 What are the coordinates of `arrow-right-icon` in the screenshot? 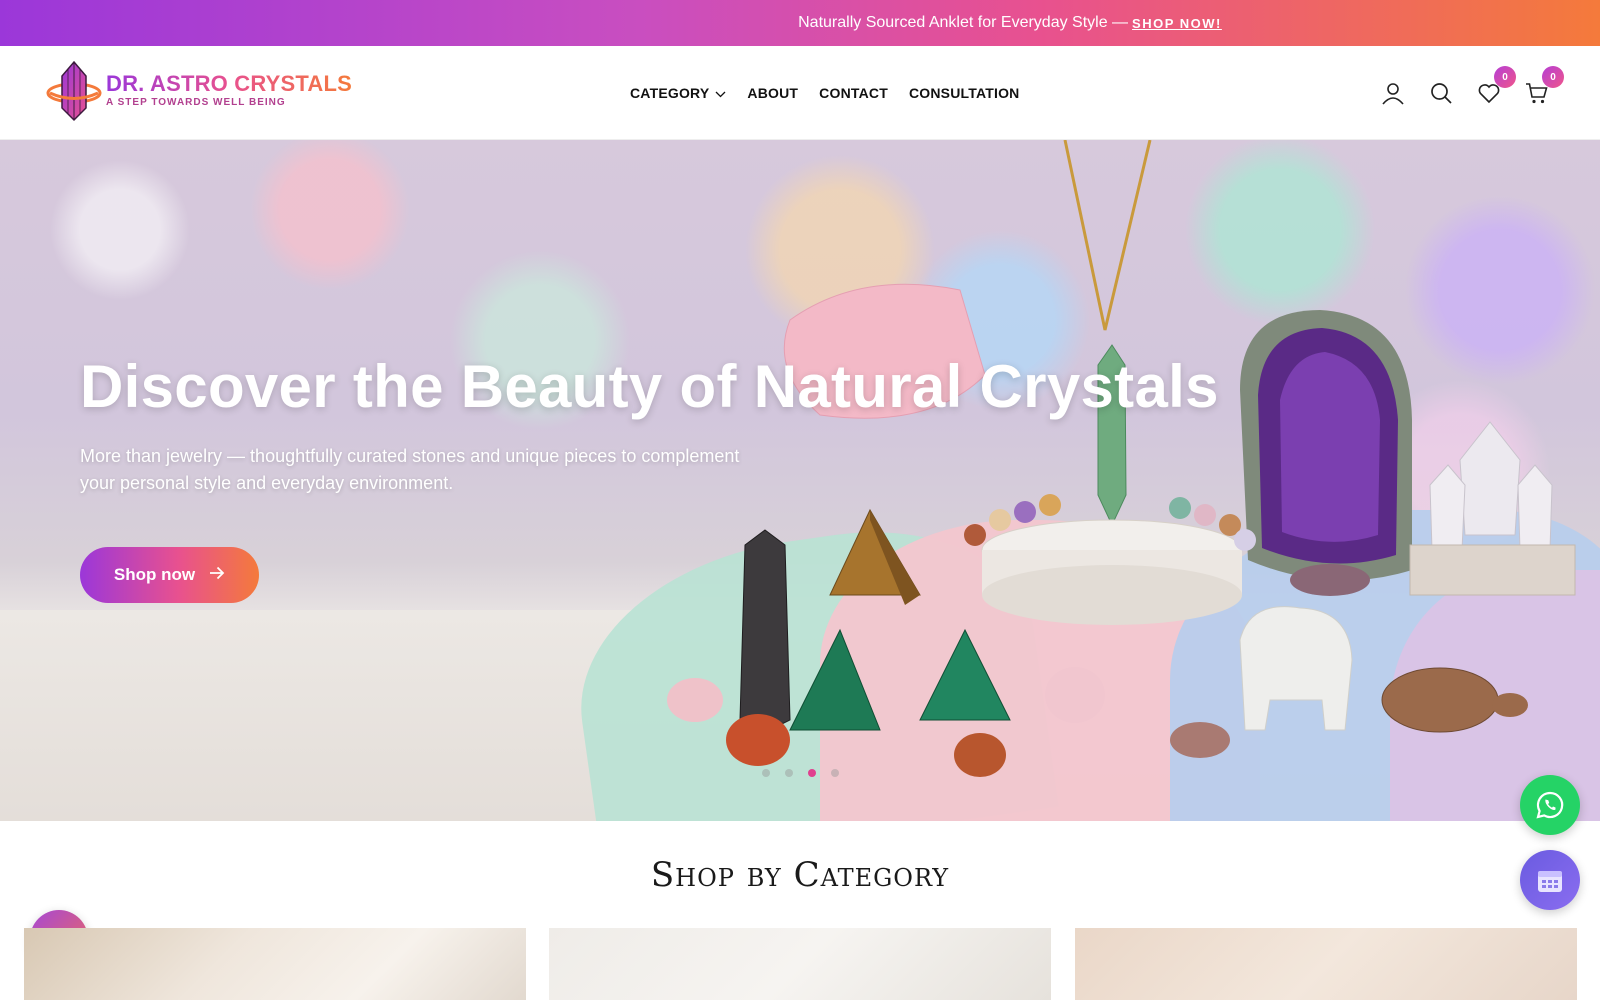 It's located at (217, 575).